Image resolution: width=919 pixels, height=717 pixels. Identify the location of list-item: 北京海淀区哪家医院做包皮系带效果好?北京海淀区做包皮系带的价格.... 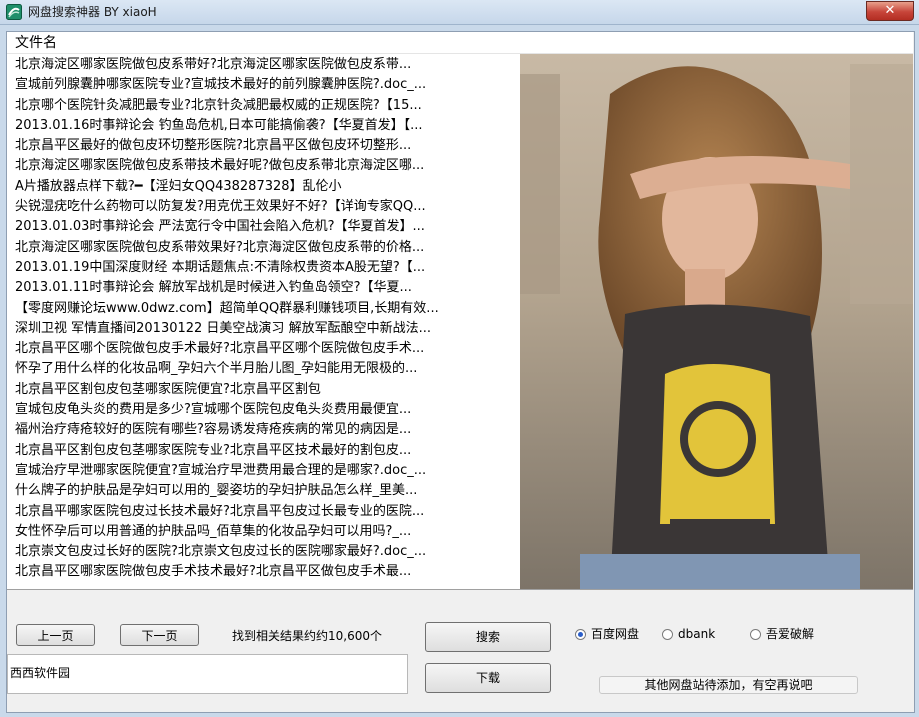
(268, 248).